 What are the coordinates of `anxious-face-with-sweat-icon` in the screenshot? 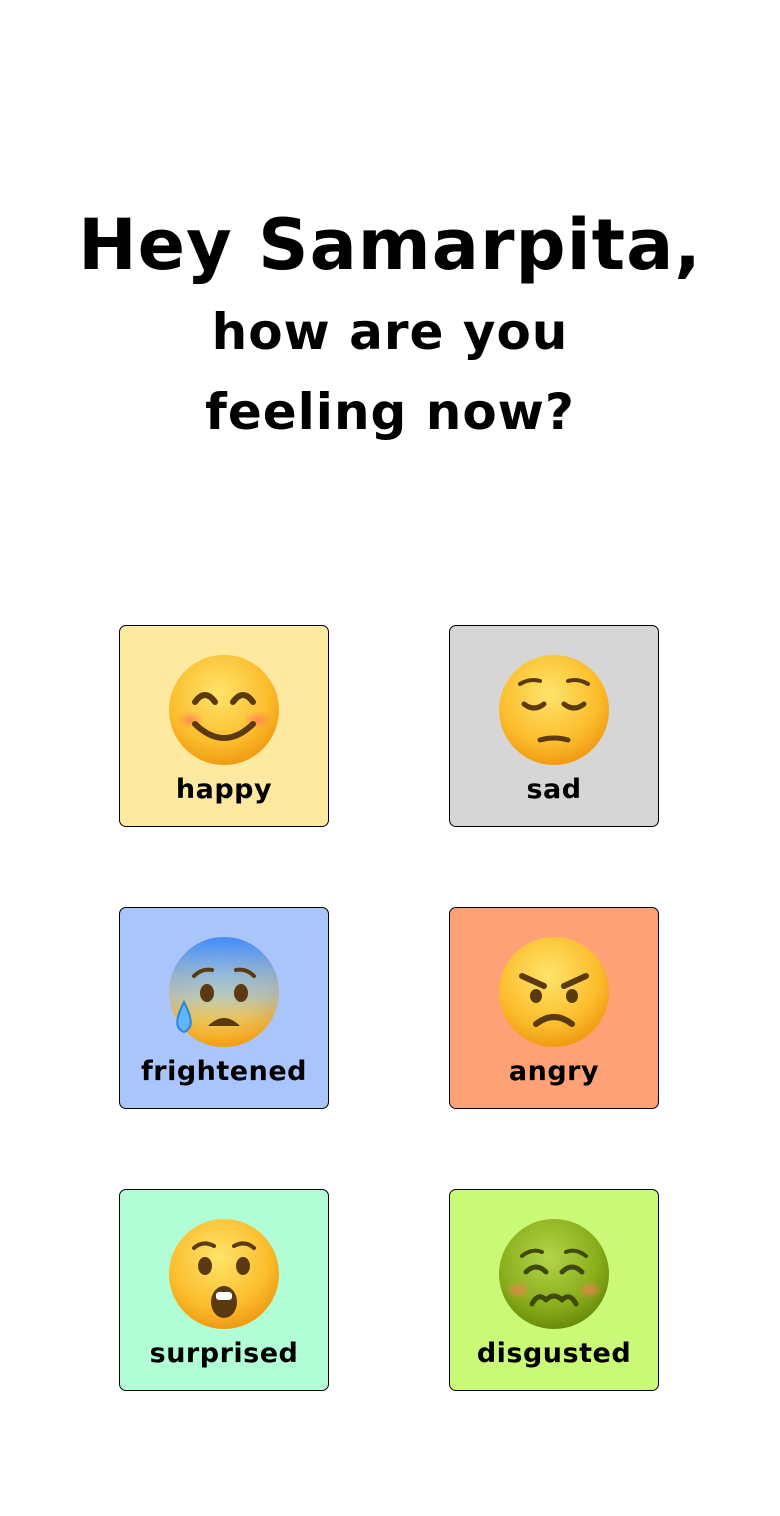 It's located at (224, 992).